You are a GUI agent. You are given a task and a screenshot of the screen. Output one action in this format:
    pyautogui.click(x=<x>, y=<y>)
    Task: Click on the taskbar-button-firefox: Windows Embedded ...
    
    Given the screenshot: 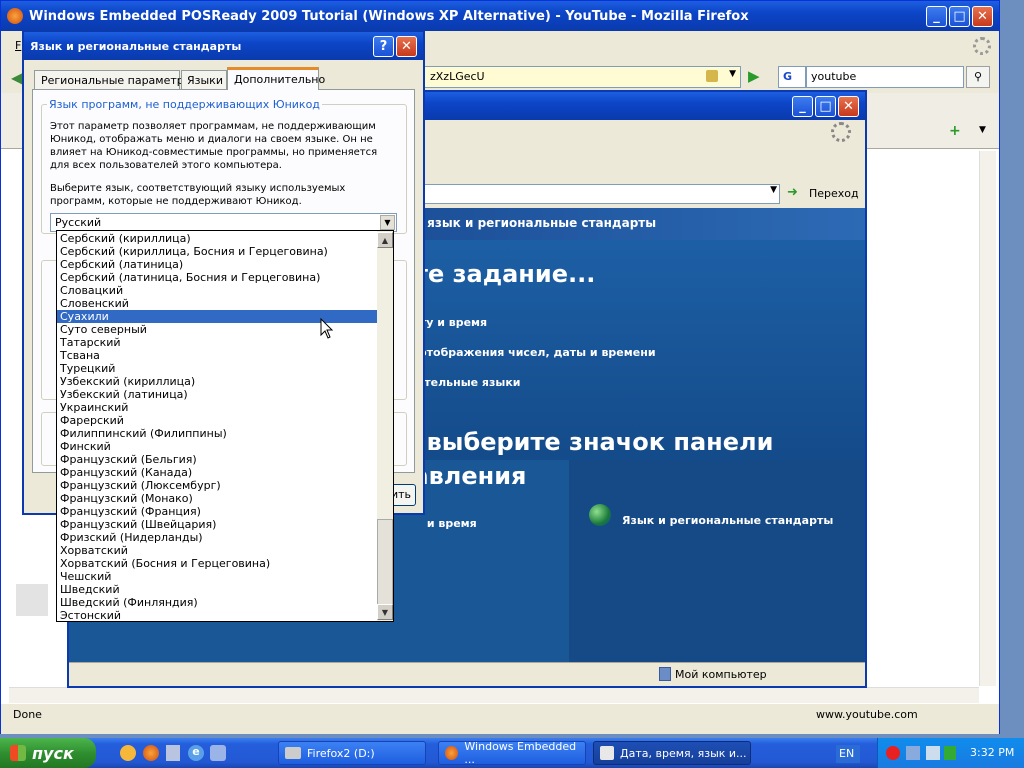 What is the action you would take?
    pyautogui.click(x=512, y=753)
    